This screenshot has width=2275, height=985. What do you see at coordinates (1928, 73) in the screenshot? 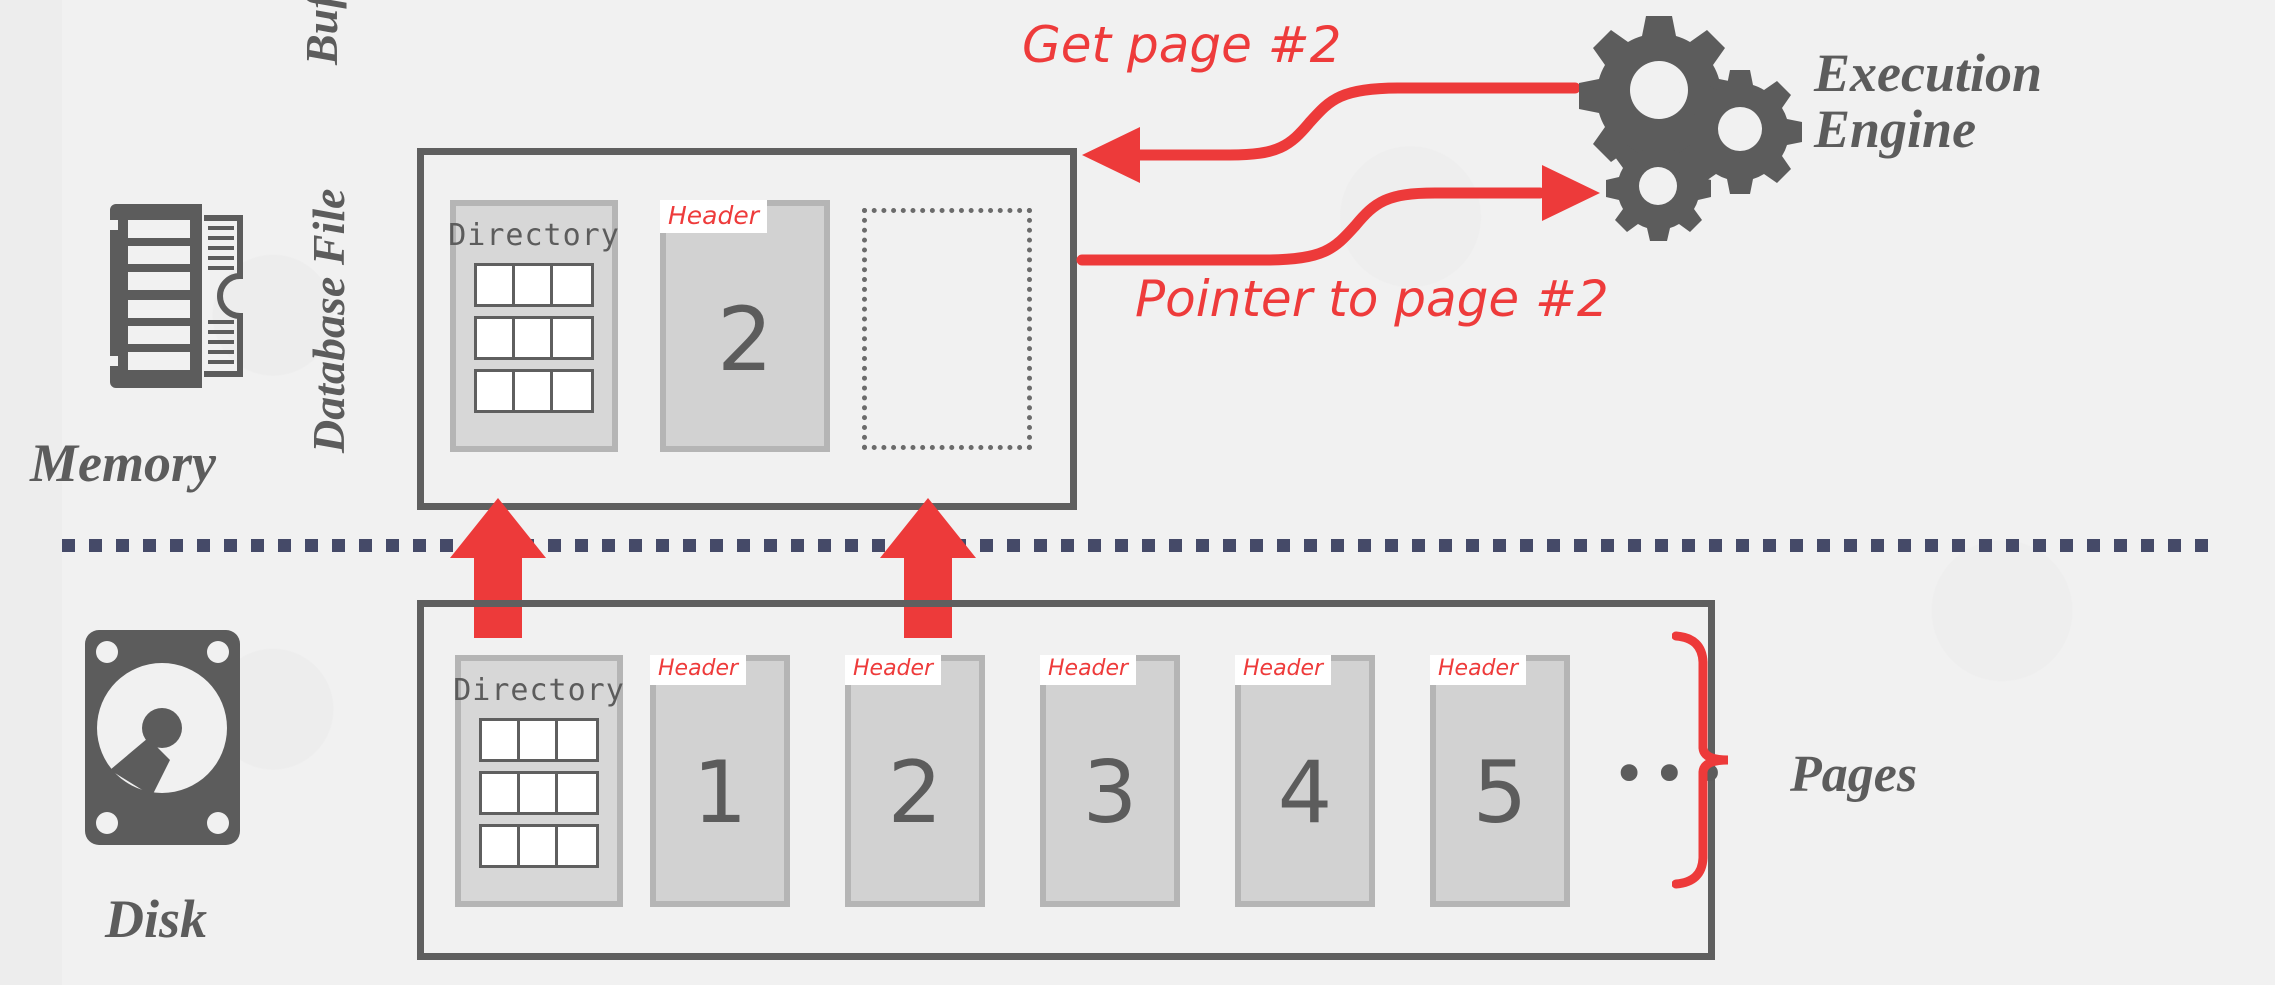
I see `execution-engine-label-line1: Execution` at bounding box center [1928, 73].